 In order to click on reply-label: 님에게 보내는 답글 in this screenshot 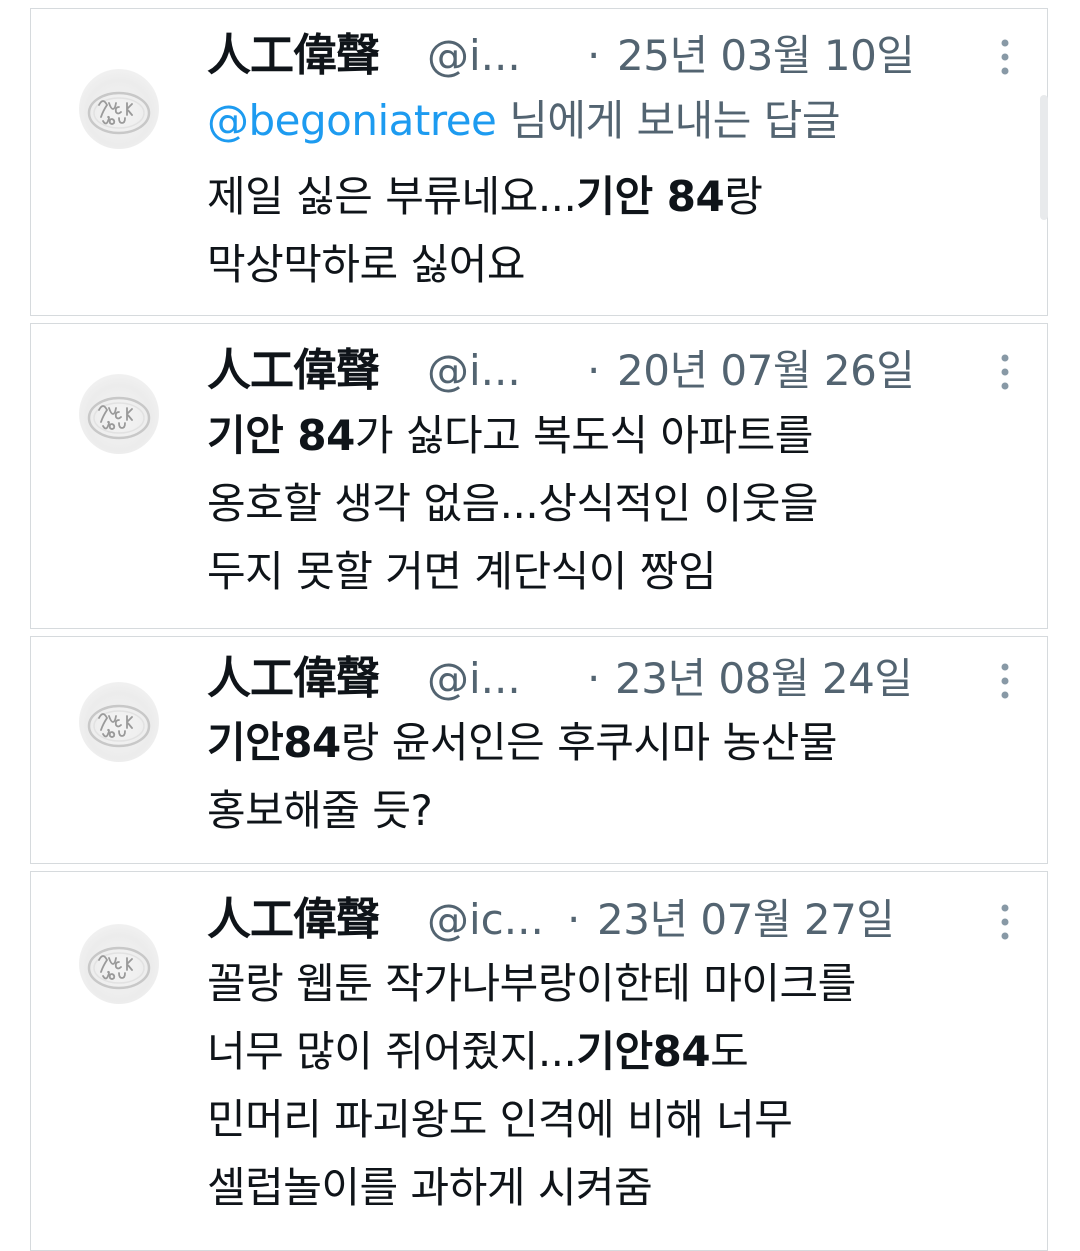, I will do `click(668, 120)`.